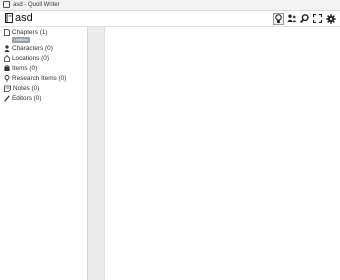  What do you see at coordinates (39, 78) in the screenshot?
I see `sidebar-item-label: Research Items (0)` at bounding box center [39, 78].